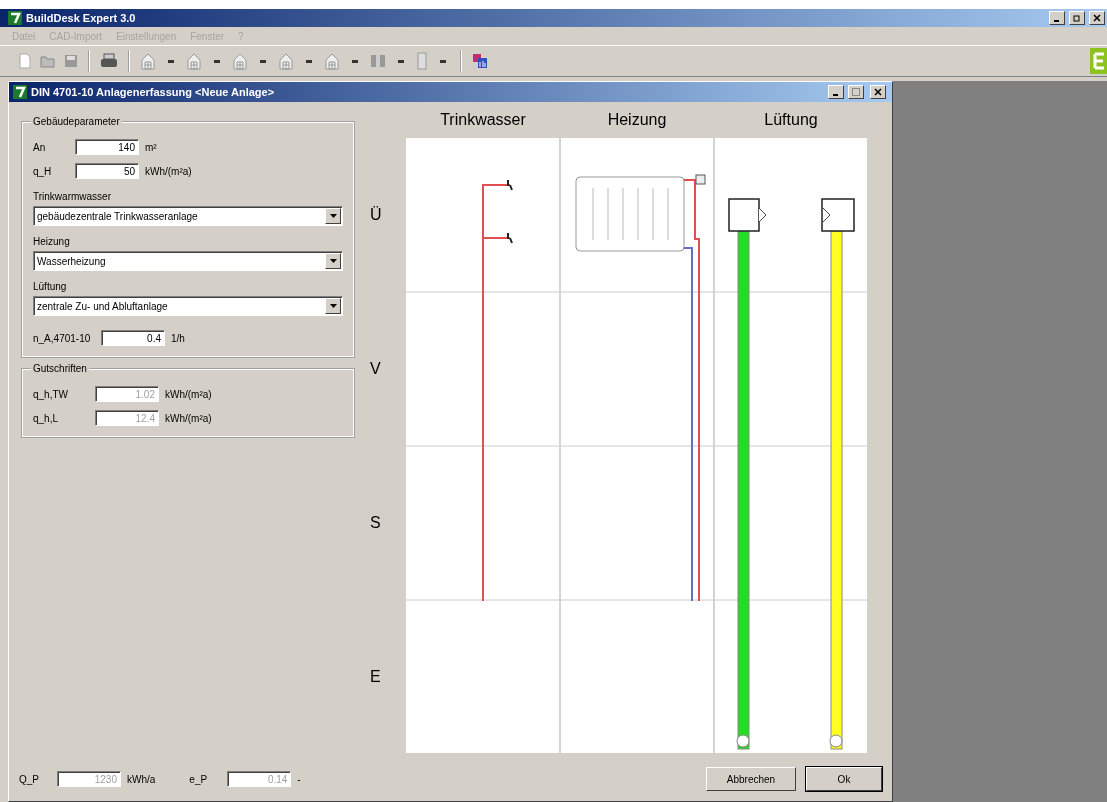  I want to click on group-title: Gutschriften, so click(60, 368).